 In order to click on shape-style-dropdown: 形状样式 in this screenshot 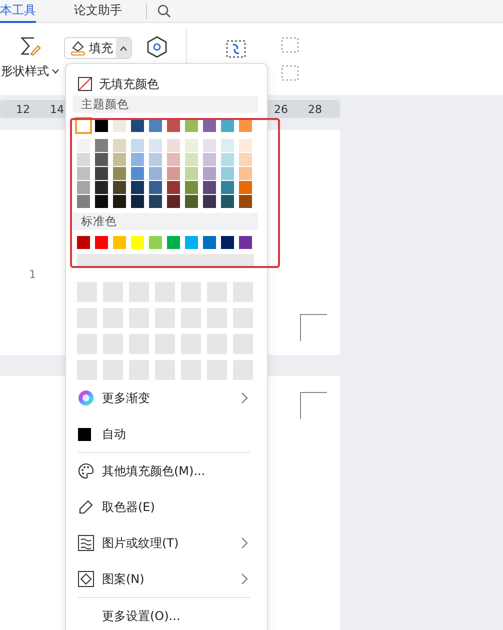, I will do `click(30, 71)`.